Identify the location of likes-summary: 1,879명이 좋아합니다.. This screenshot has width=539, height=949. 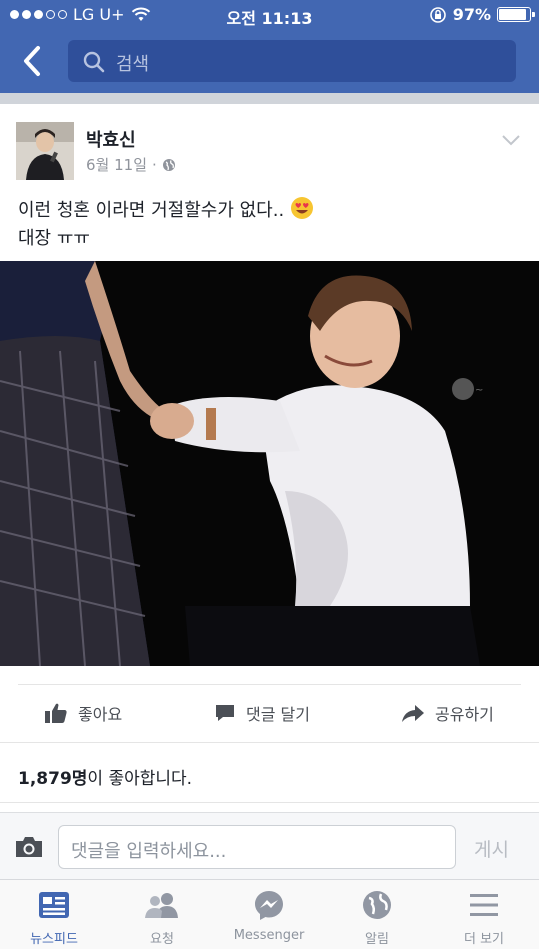
(105, 776).